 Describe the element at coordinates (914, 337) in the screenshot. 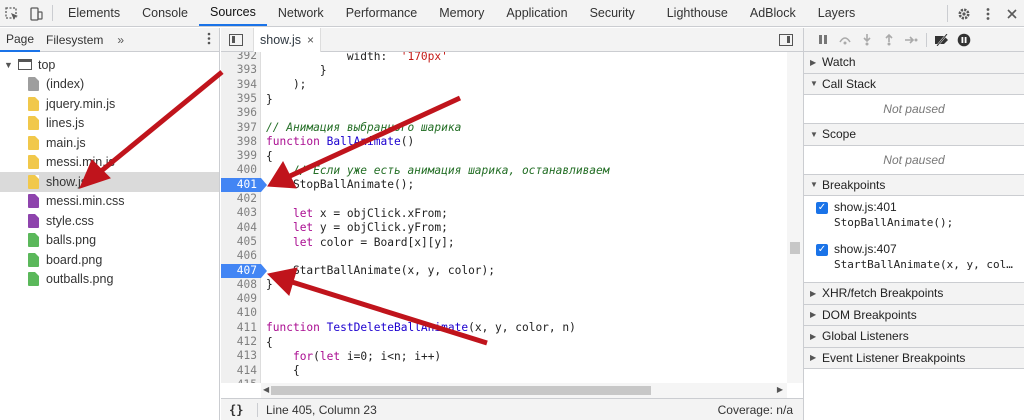

I see `global-listeners-section-header: ▶ Global Listeners` at that location.